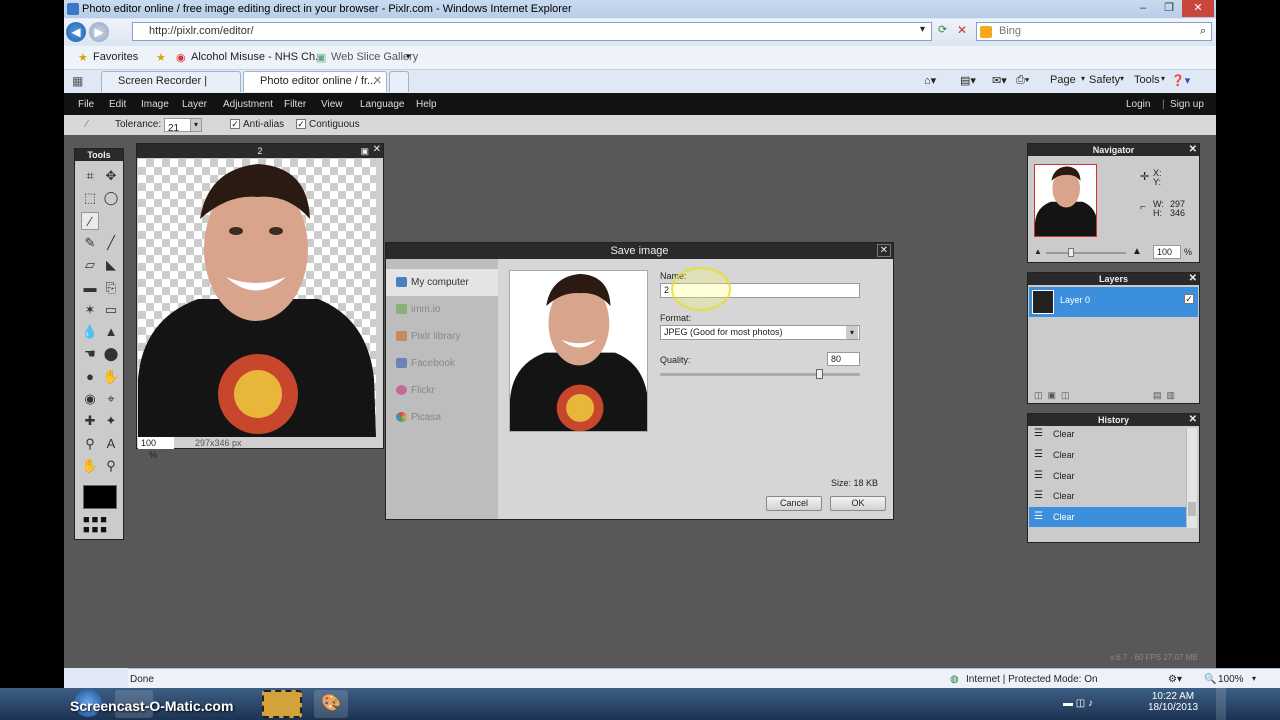  What do you see at coordinates (235, 124) in the screenshot?
I see `antialias-checkbox: ✓` at bounding box center [235, 124].